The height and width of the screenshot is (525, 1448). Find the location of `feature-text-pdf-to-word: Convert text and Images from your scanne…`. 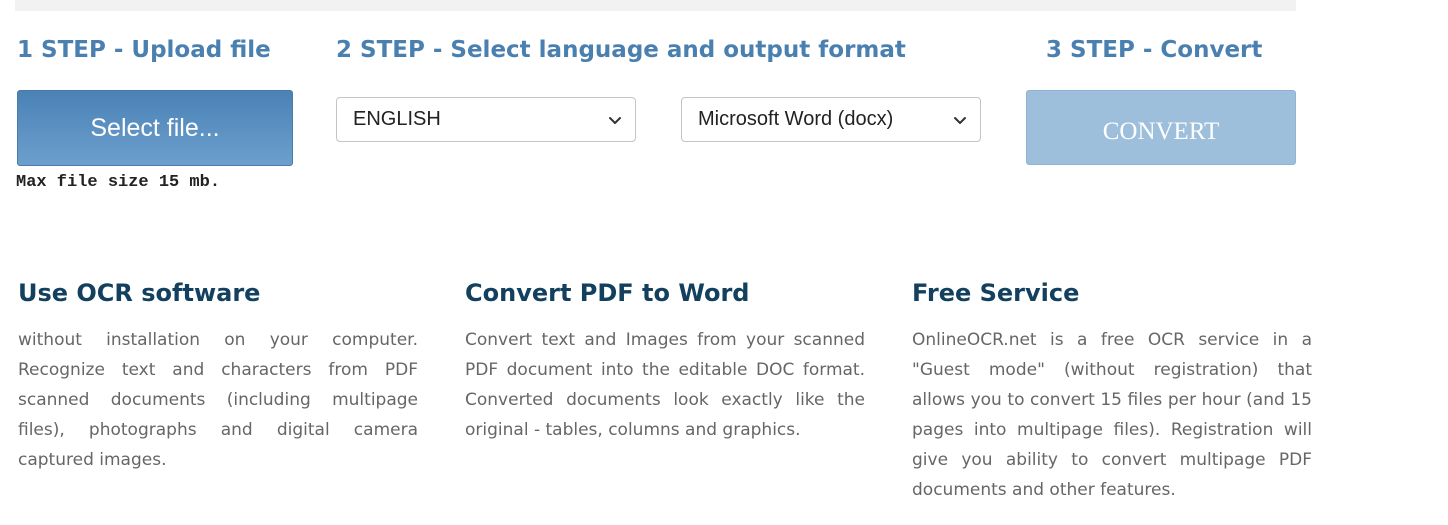

feature-text-pdf-to-word: Convert text and Images from your scanne… is located at coordinates (665, 385).